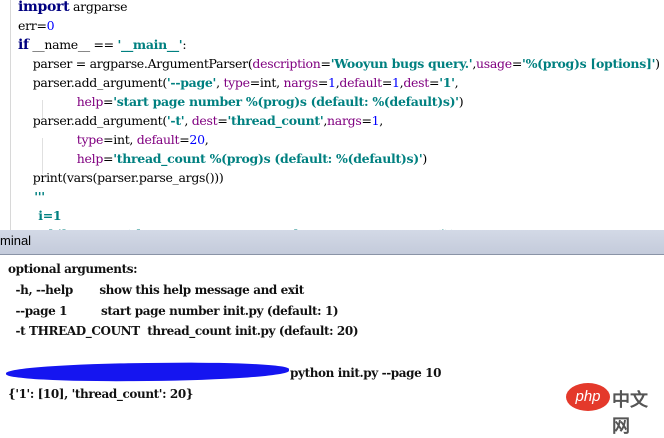 This screenshot has height=438, width=664. What do you see at coordinates (44, 7) in the screenshot?
I see `code-token-kw: import` at bounding box center [44, 7].